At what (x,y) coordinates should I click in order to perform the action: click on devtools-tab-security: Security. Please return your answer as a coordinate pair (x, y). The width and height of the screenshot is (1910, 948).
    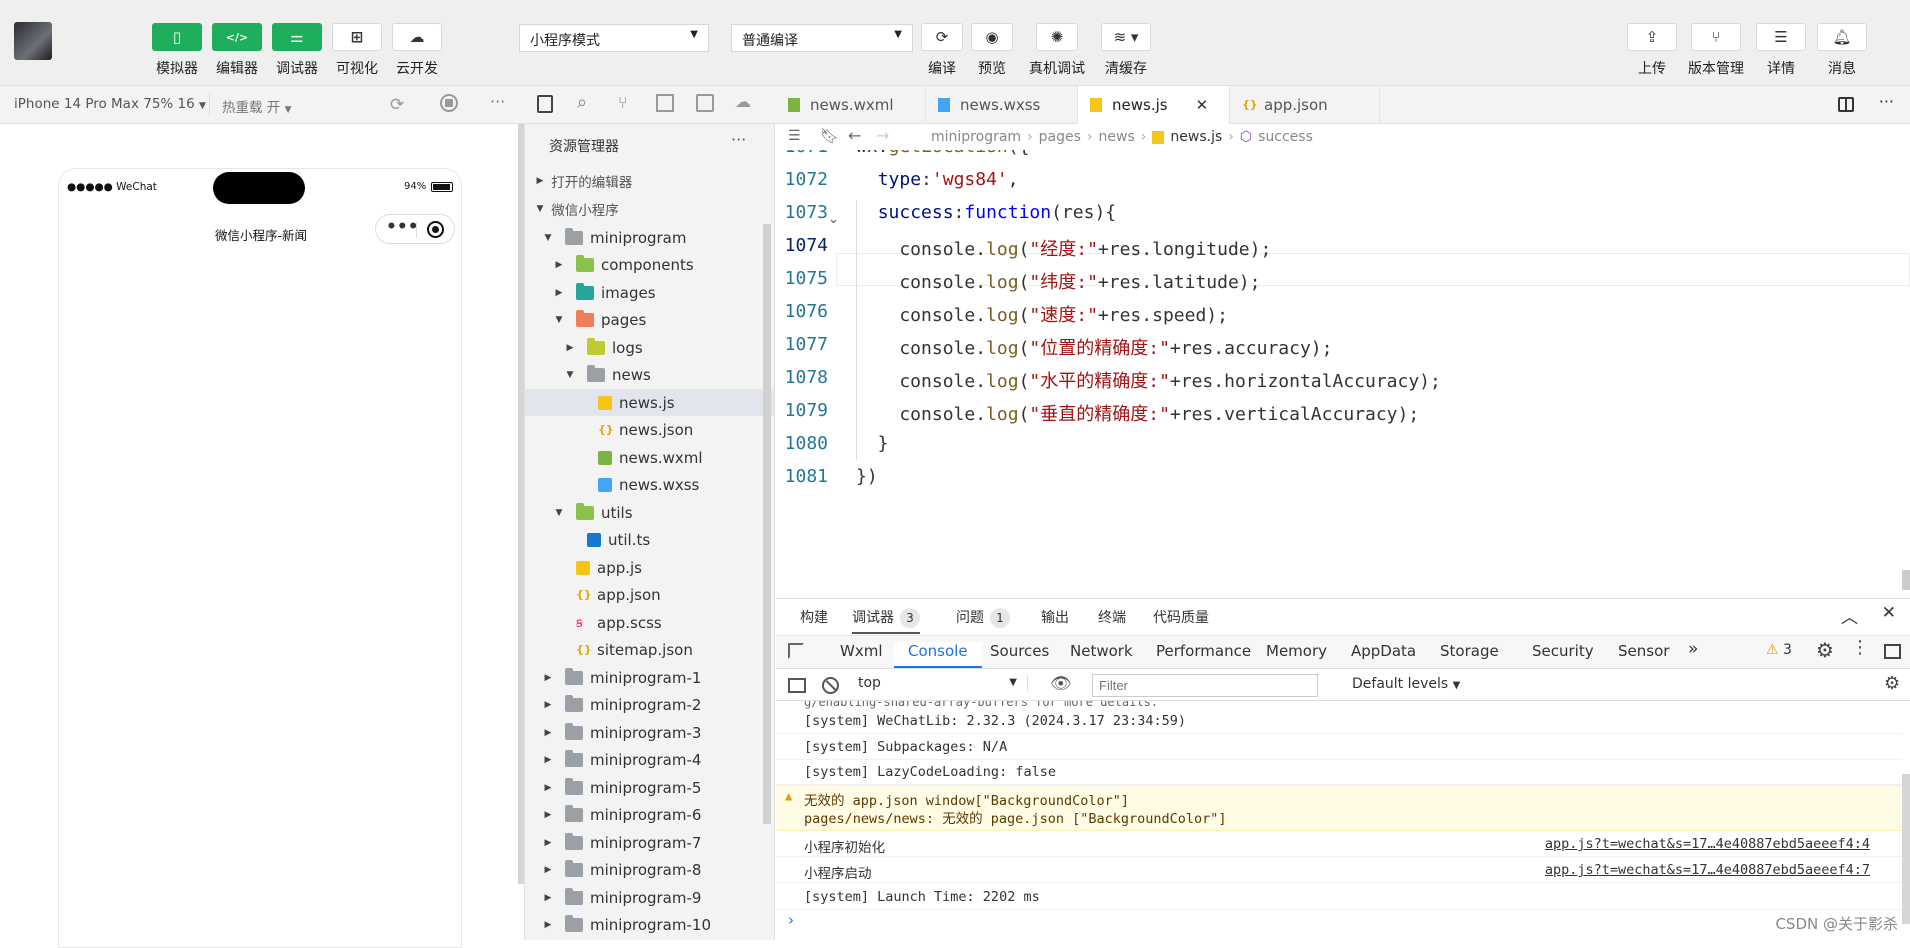
    Looking at the image, I should click on (1563, 651).